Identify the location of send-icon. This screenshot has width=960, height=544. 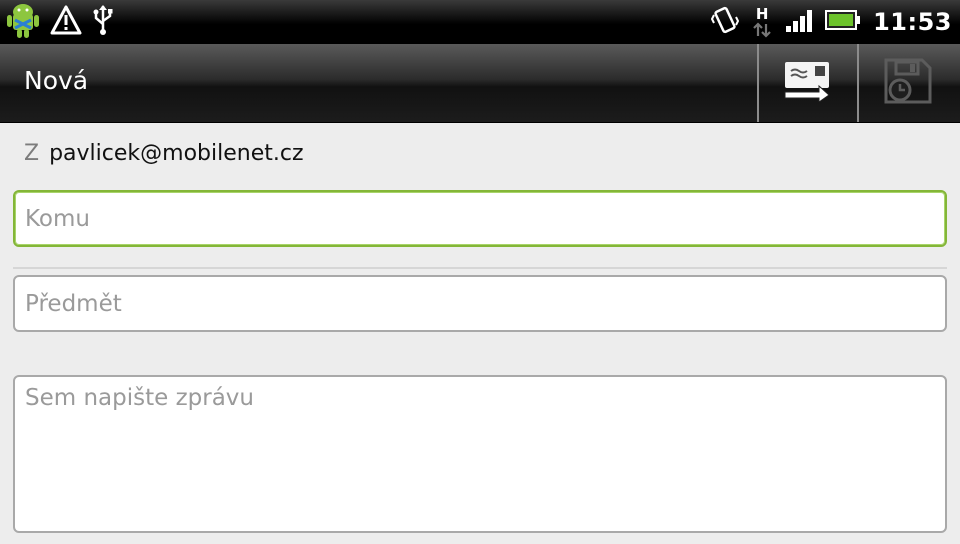
(807, 83).